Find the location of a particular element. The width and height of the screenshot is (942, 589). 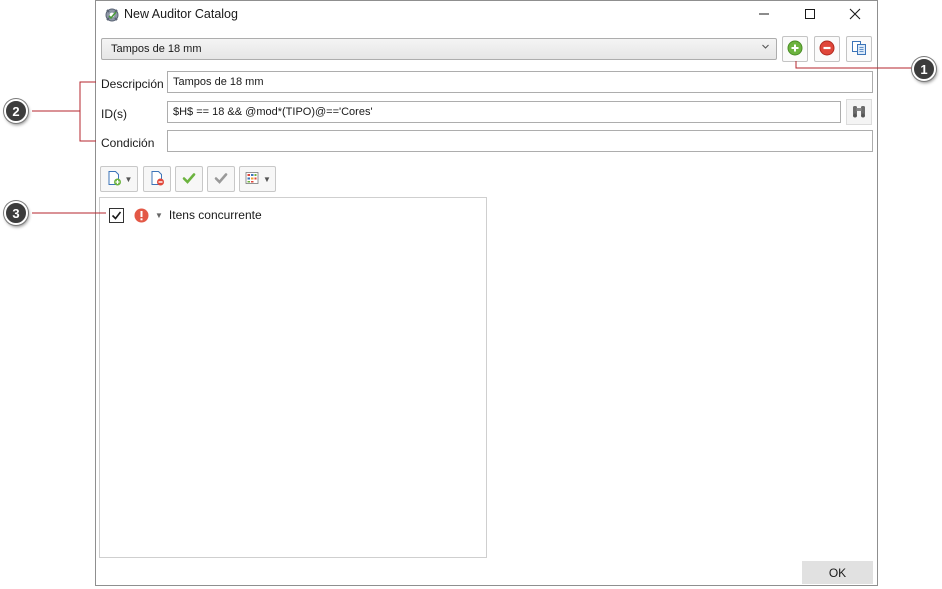

minimize-icon is located at coordinates (764, 15).